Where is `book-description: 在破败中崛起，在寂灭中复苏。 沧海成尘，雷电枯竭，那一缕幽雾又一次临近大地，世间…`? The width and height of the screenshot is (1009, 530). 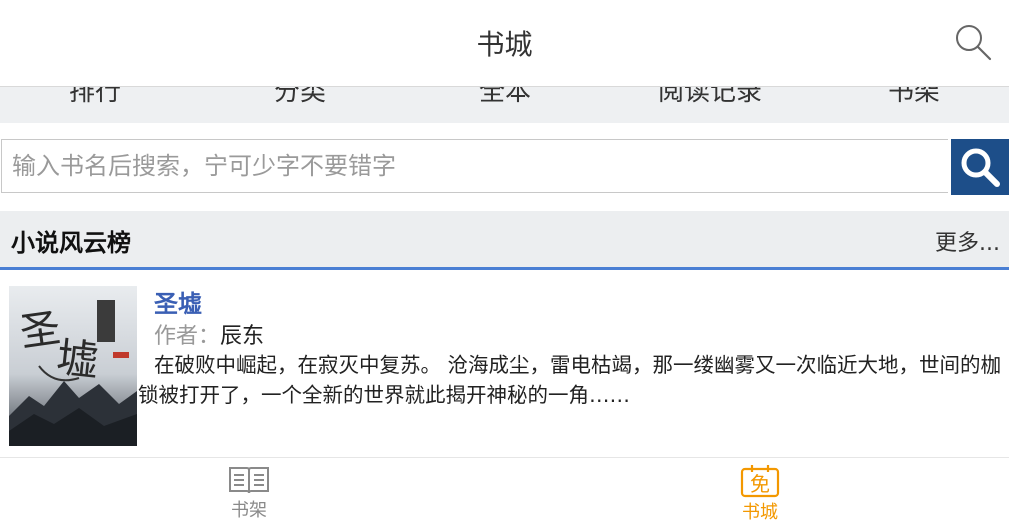
book-description: 在破败中崛起，在寂灭中复苏。 沧海成尘，雷电枯竭，那一缕幽雾又一次临近大地，世间… is located at coordinates (570, 380).